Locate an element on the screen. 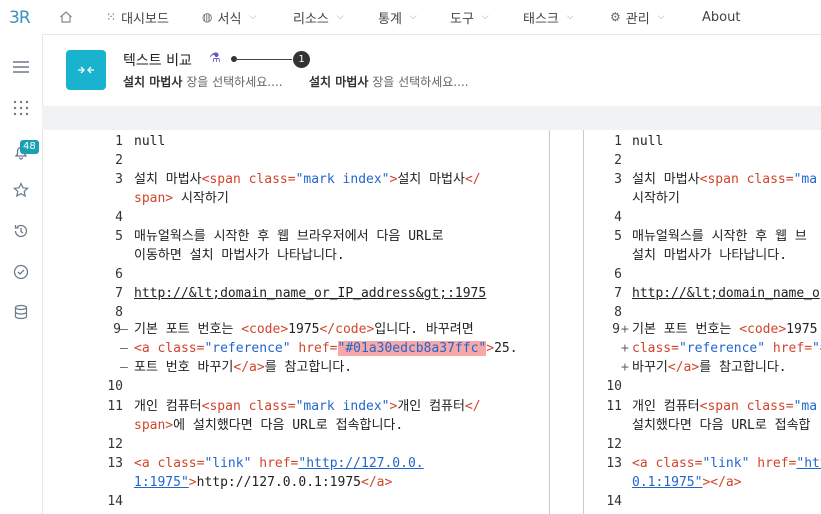  code-text: 개인 컴퓨터<span class="ma is located at coordinates (725, 406).